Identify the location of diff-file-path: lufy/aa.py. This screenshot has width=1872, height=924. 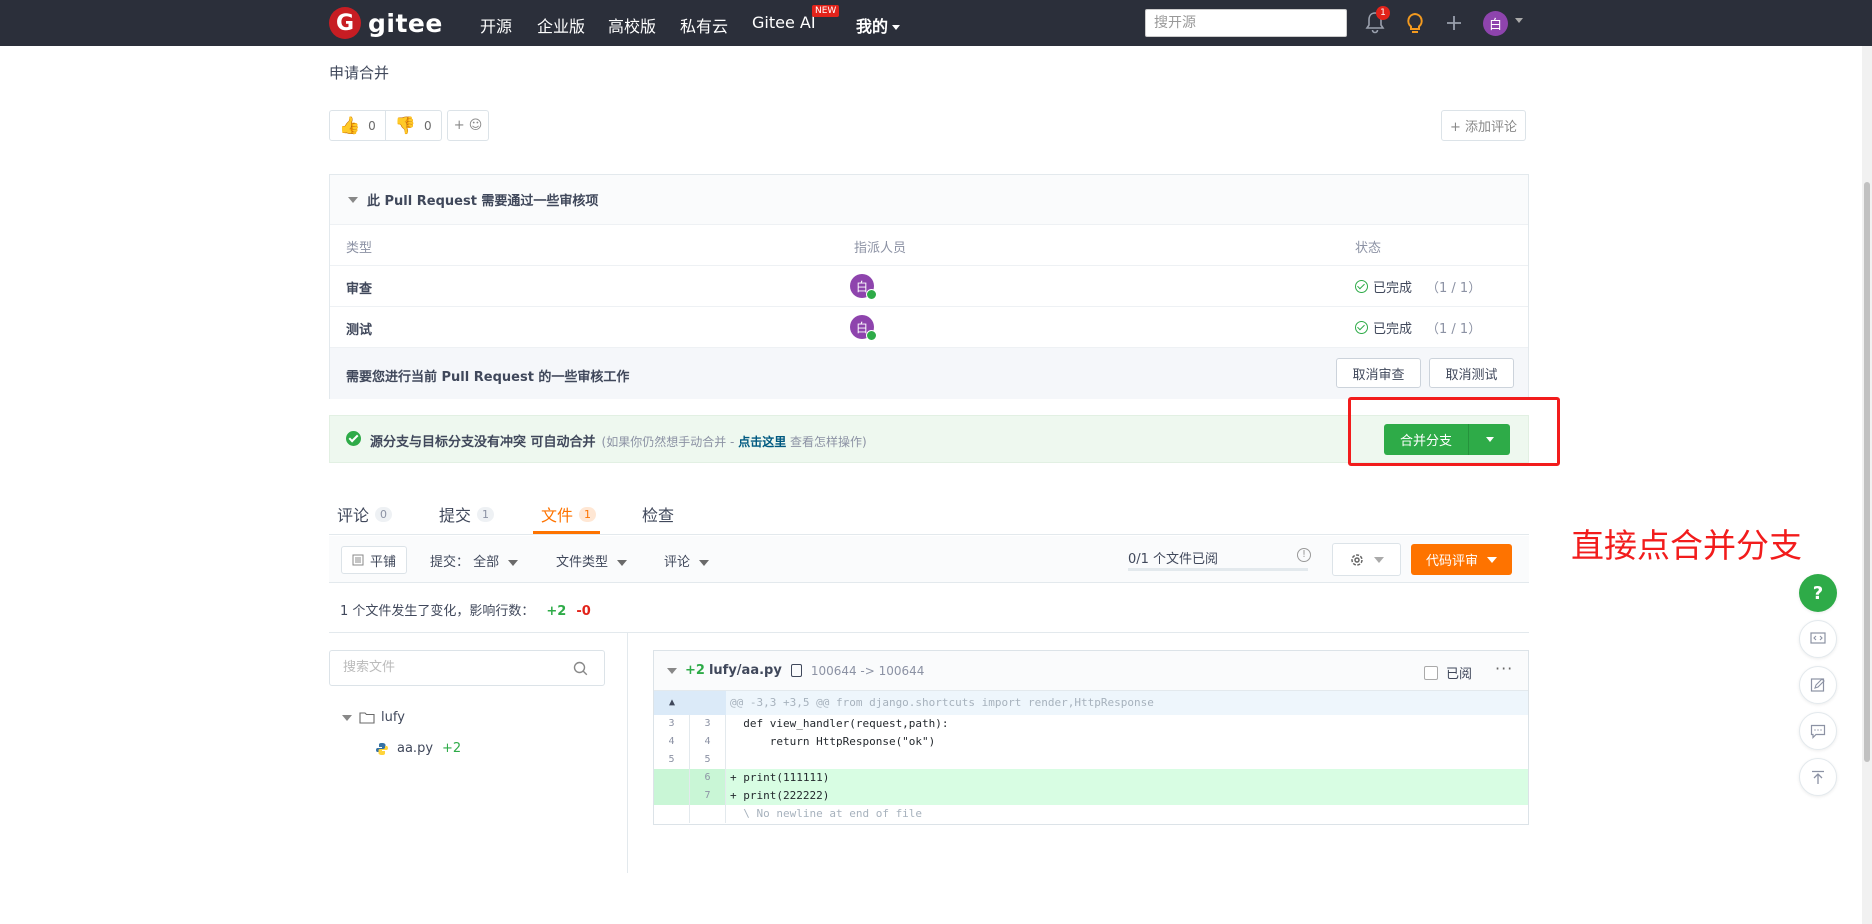
(745, 670).